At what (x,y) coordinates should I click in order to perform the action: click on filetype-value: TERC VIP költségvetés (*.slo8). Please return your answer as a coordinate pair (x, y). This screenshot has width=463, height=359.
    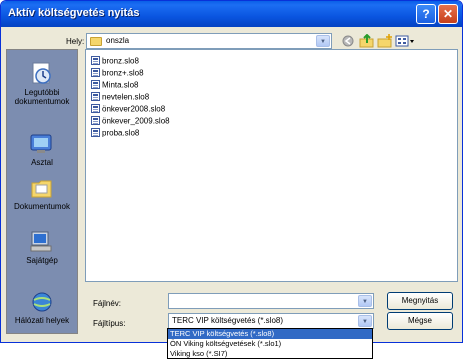
    Looking at the image, I should click on (228, 320).